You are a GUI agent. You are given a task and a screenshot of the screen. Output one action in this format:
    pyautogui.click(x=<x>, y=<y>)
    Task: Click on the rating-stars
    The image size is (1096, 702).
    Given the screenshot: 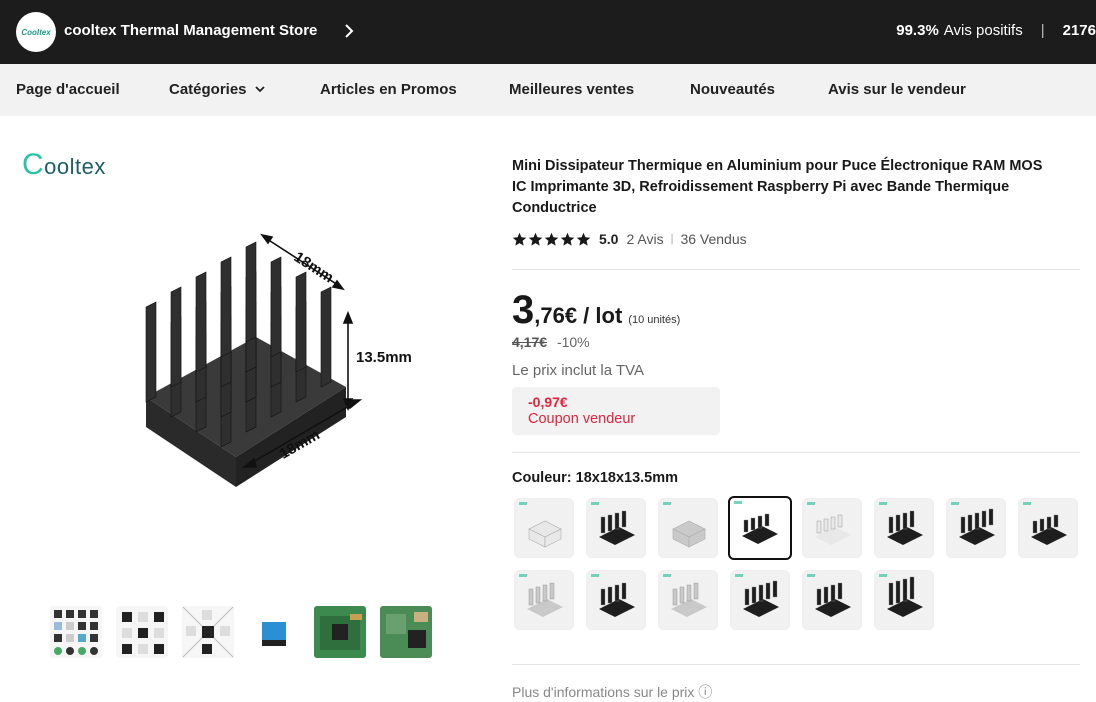 What is the action you would take?
    pyautogui.click(x=551, y=239)
    